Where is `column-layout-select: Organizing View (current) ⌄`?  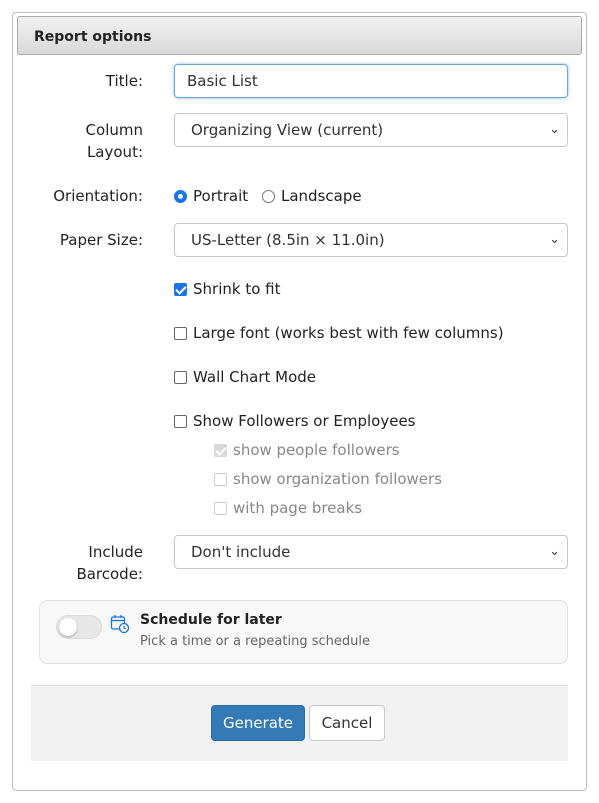
column-layout-select: Organizing View (current) ⌄ is located at coordinates (371, 130).